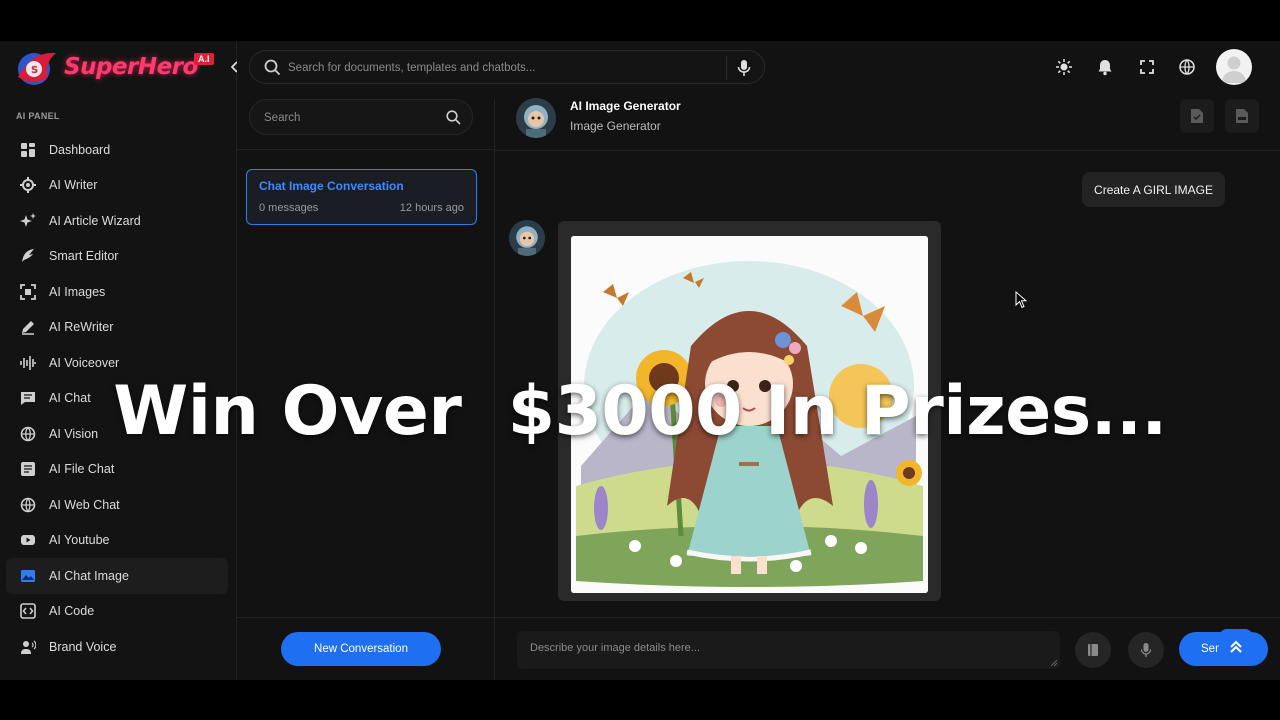 The height and width of the screenshot is (720, 1280). Describe the element at coordinates (95, 220) in the screenshot. I see `sidebar-item-label: AI Article Wizard` at that location.